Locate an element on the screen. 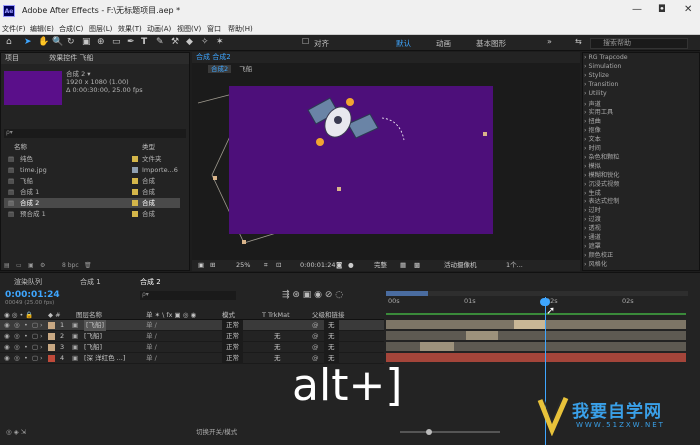 Image resolution: width=700 pixels, height=445 pixels. column-mode: 模式 is located at coordinates (228, 315).